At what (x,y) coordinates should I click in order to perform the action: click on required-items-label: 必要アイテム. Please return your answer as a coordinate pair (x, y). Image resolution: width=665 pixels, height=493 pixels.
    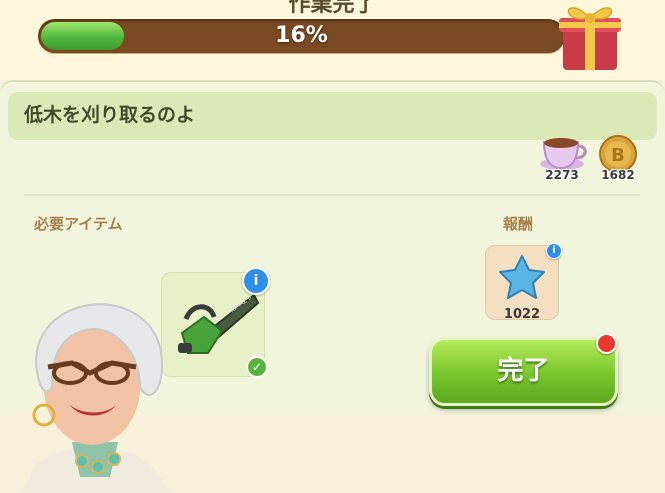
    Looking at the image, I should click on (78, 224).